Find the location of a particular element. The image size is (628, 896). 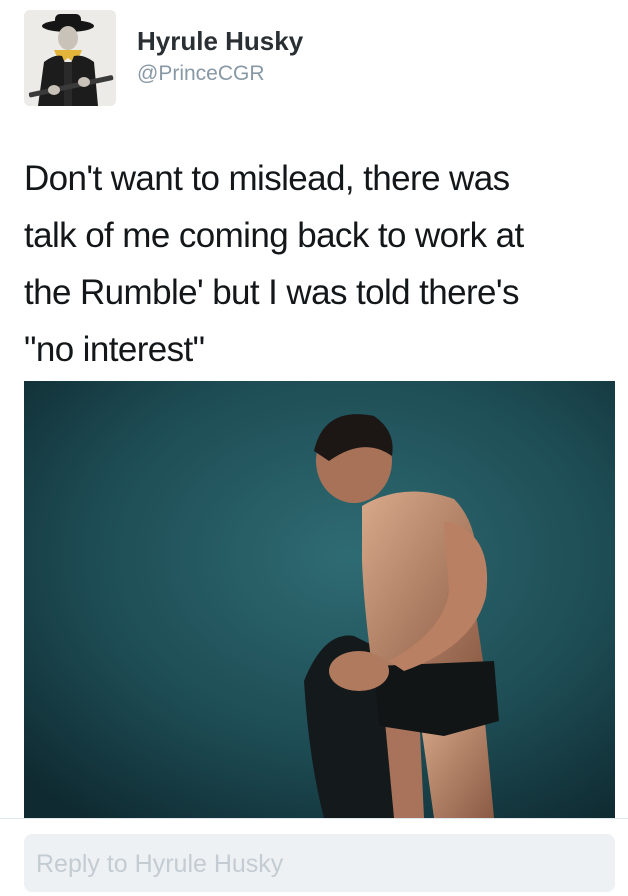

tweet-text-line: "no interest" is located at coordinates (114, 349).